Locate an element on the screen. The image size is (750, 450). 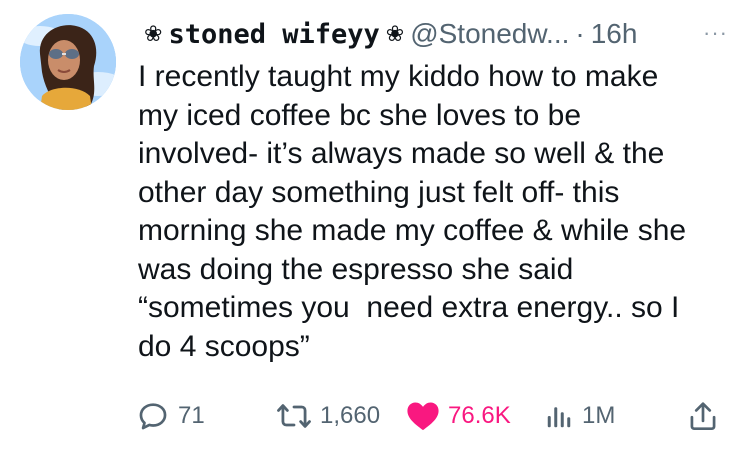
like-button: 76.6K is located at coordinates (458, 416).